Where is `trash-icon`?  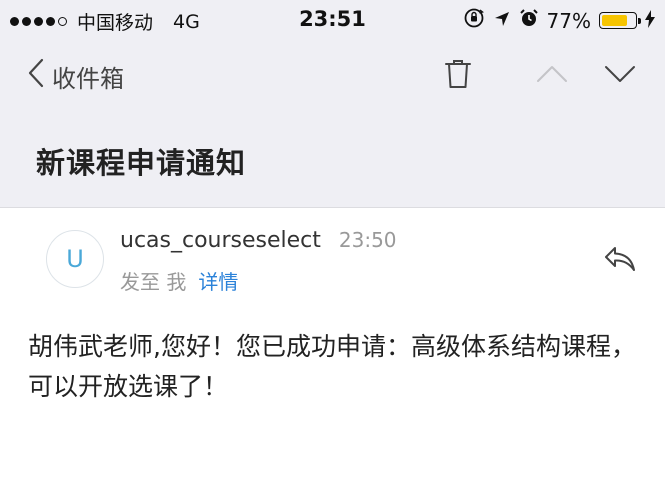
trash-icon is located at coordinates (458, 76).